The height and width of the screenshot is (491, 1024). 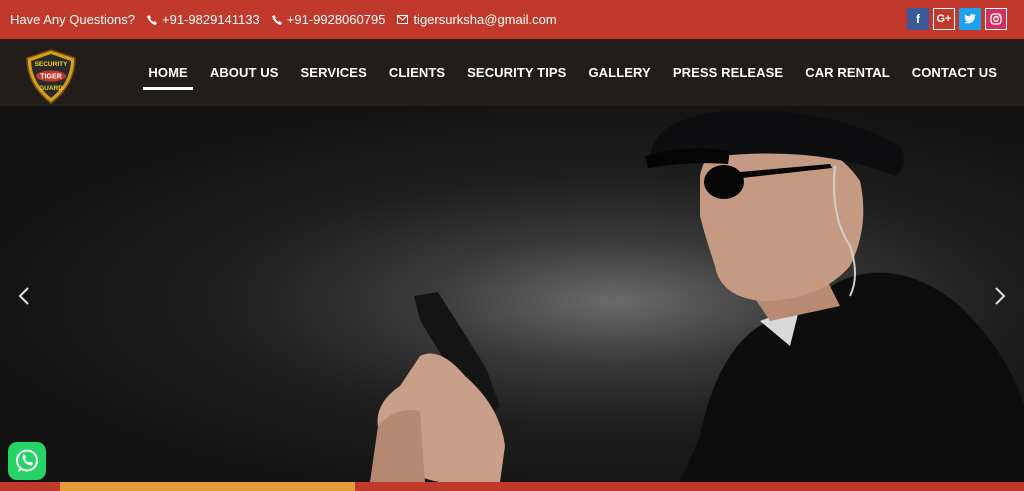 I want to click on nav-car-rental: CAR RENTAL, so click(x=847, y=72).